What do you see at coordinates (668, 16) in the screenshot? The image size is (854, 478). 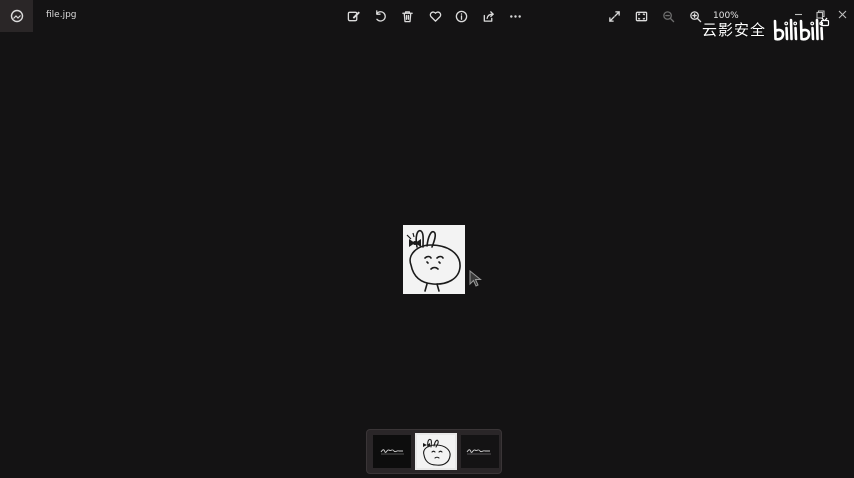 I see `zoom-out-icon` at bounding box center [668, 16].